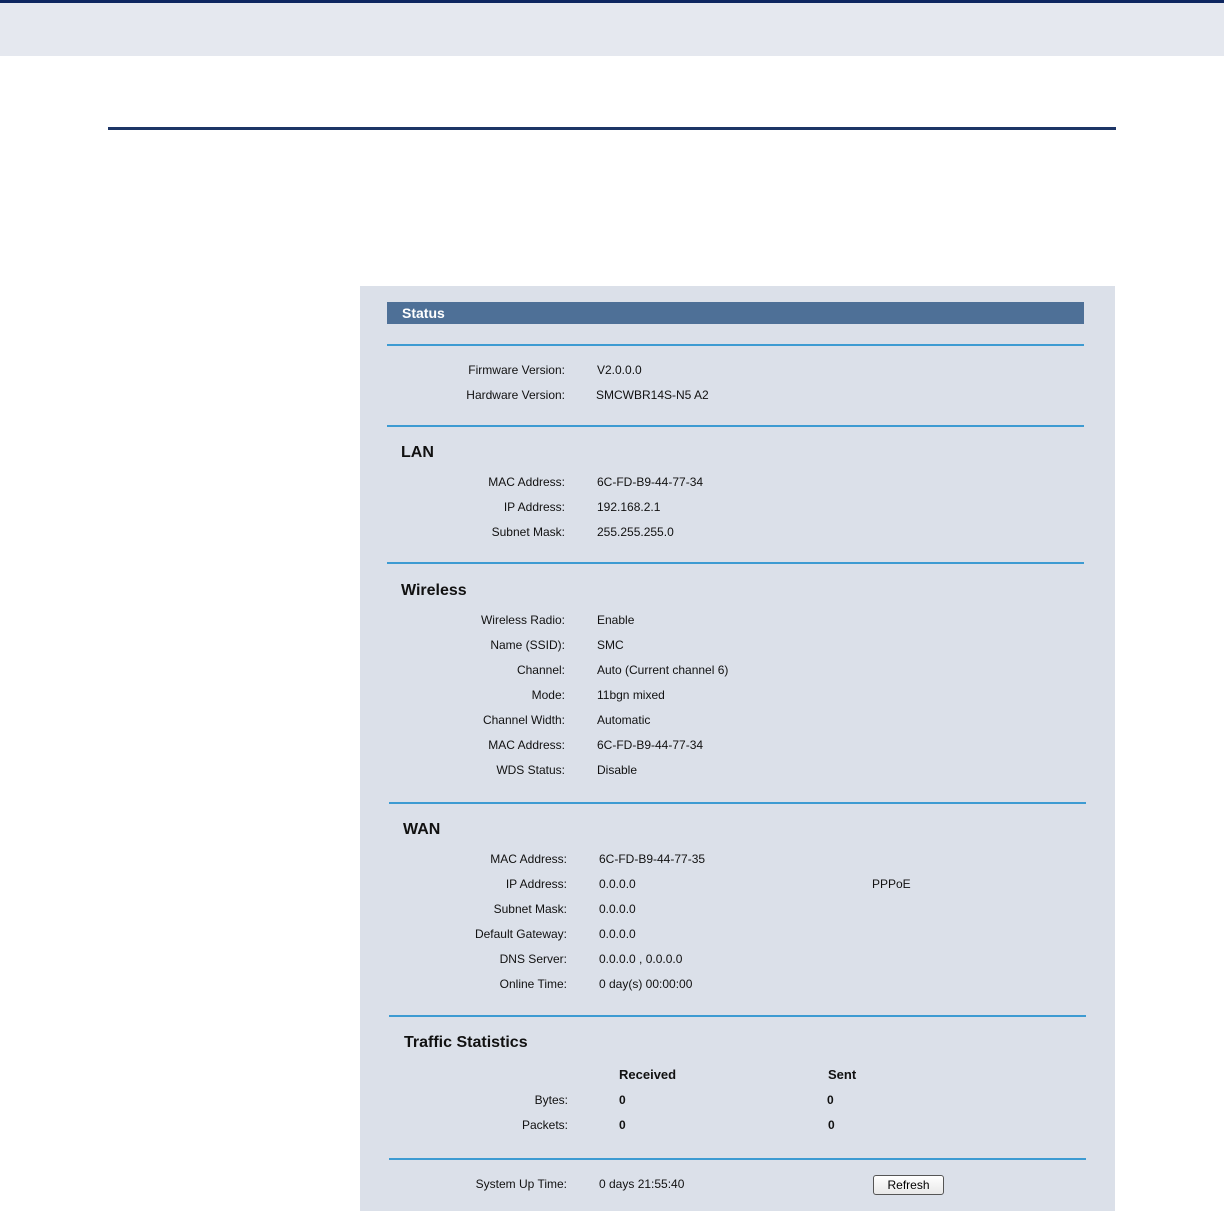 The width and height of the screenshot is (1224, 1211). I want to click on lan-mac-value: 6C-FD-B9-44-77-34, so click(650, 482).